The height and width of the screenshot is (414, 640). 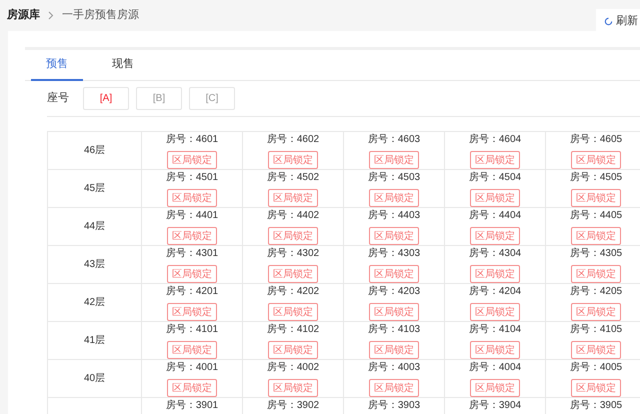 I want to click on room-number: 房号：4102, so click(x=293, y=330).